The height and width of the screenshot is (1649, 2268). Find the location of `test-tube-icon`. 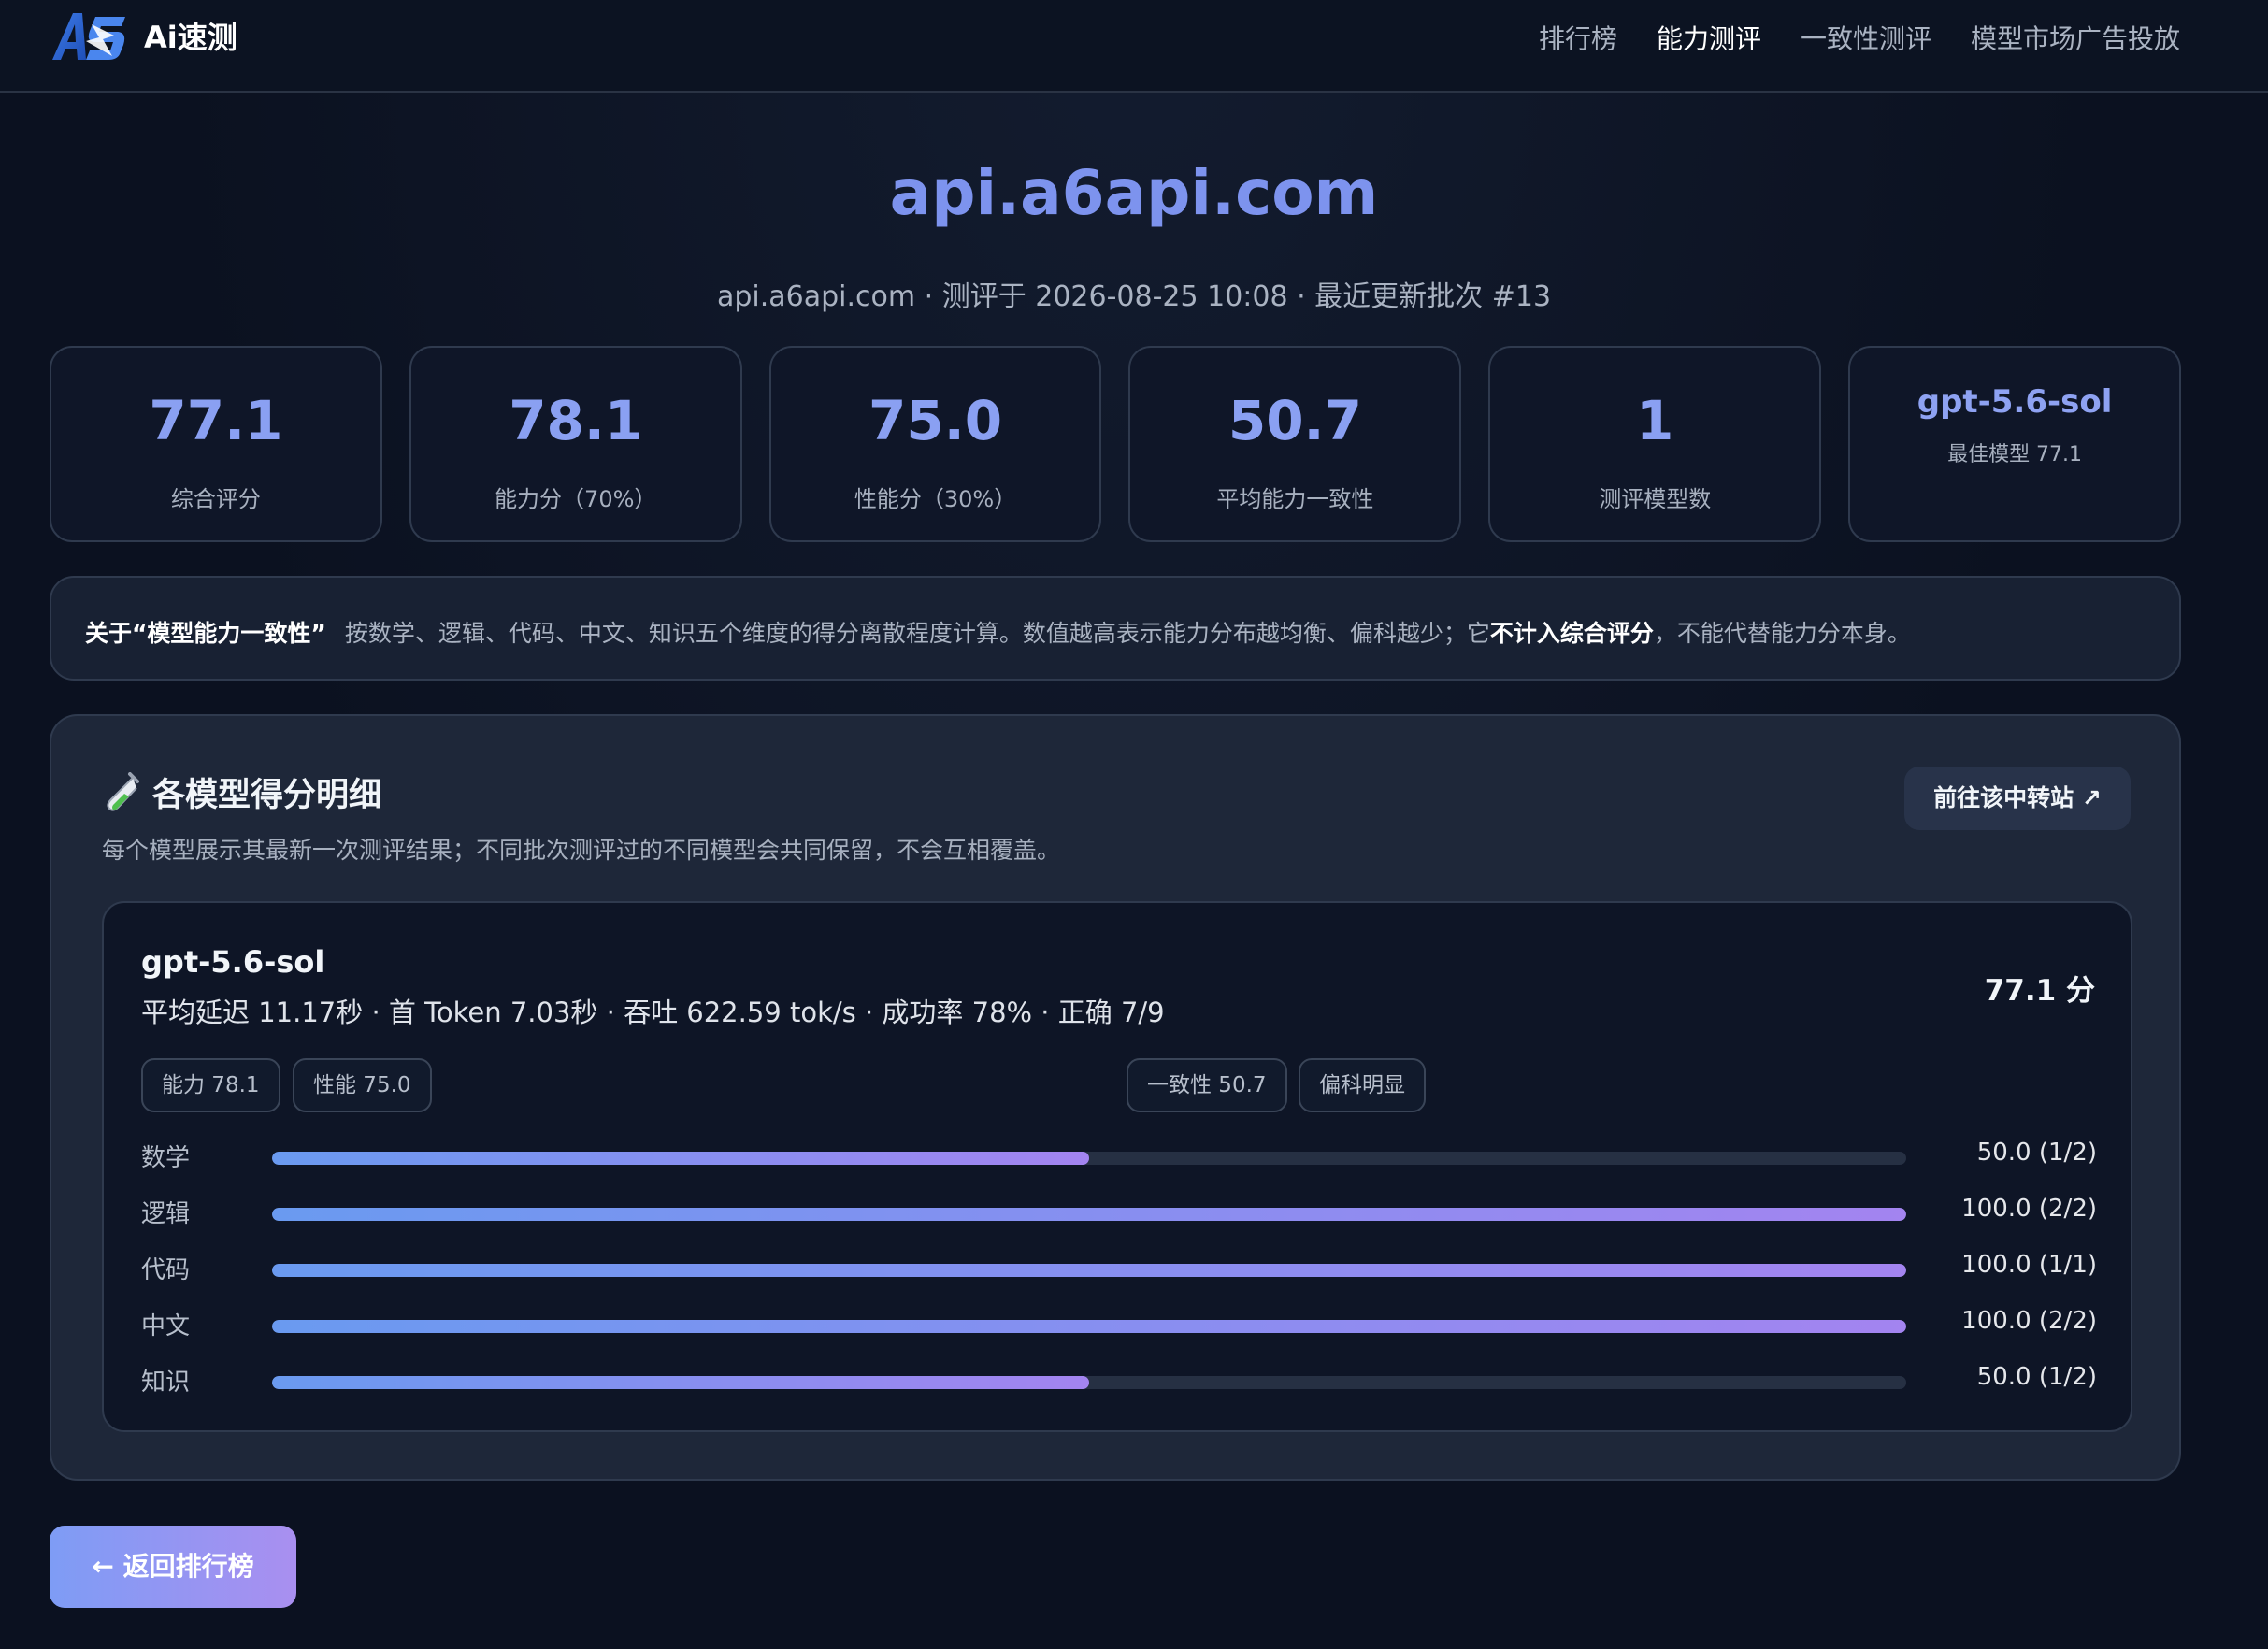

test-tube-icon is located at coordinates (123, 791).